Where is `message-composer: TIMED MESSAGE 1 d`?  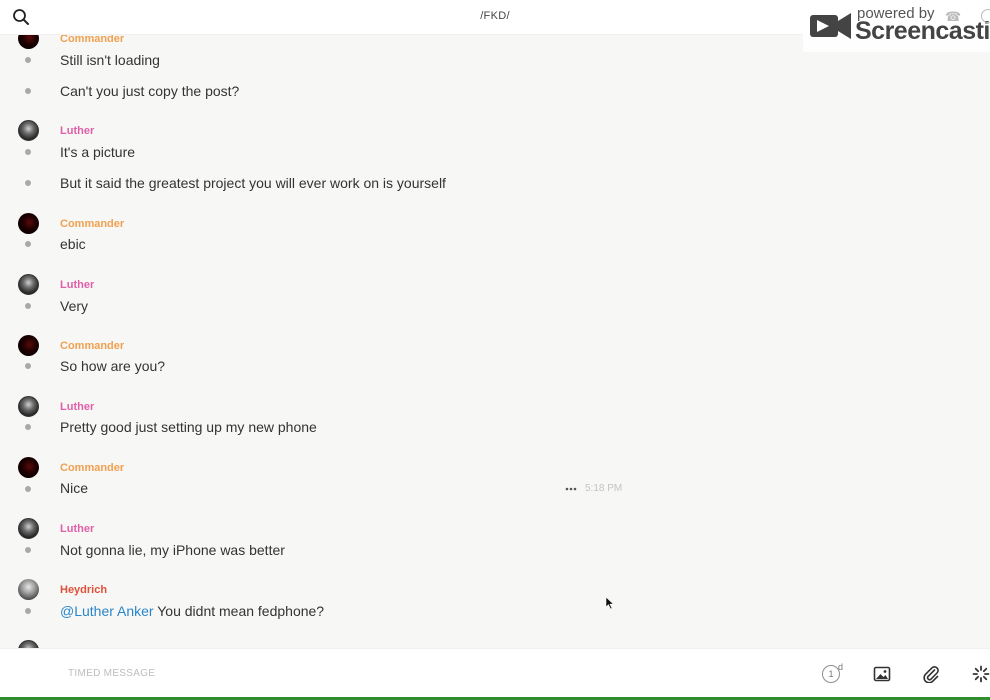 message-composer: TIMED MESSAGE 1 d is located at coordinates (495, 673).